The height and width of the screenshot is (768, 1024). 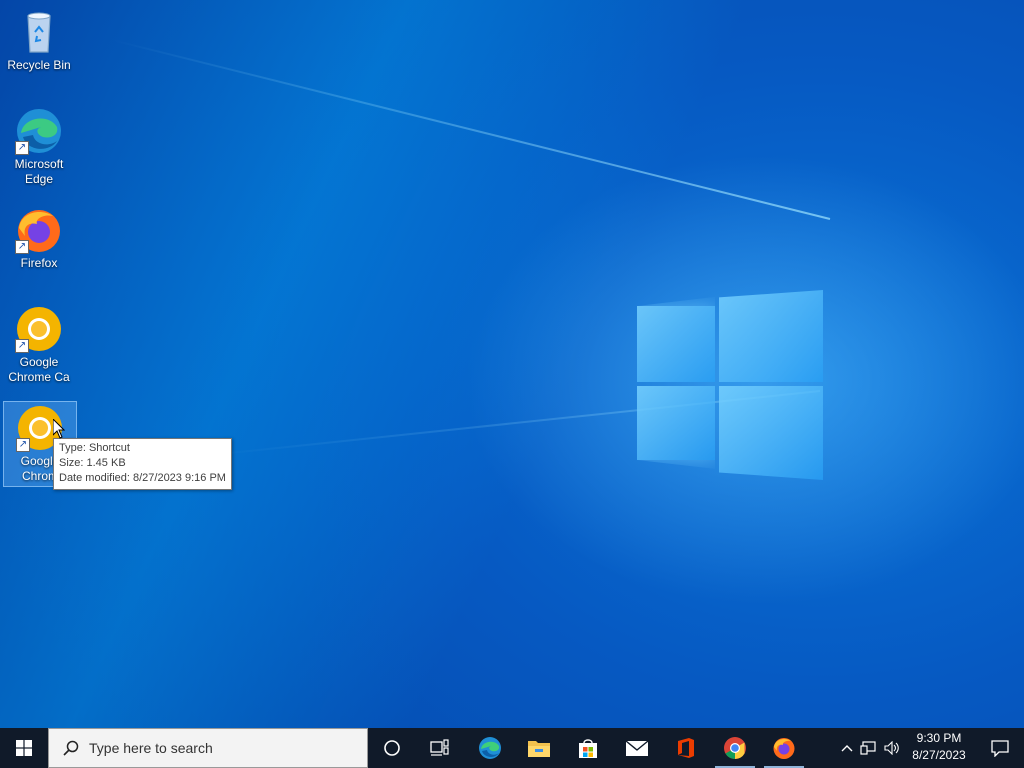 I want to click on store-bag-icon, so click(x=588, y=748).